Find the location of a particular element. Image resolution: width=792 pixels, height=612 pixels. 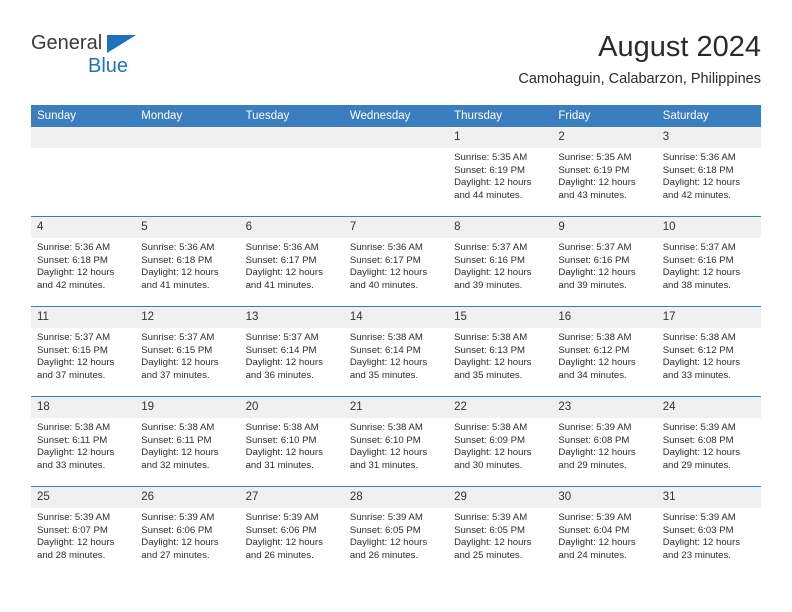

daylight-duration-line2: and 36 minutes. is located at coordinates (279, 375).